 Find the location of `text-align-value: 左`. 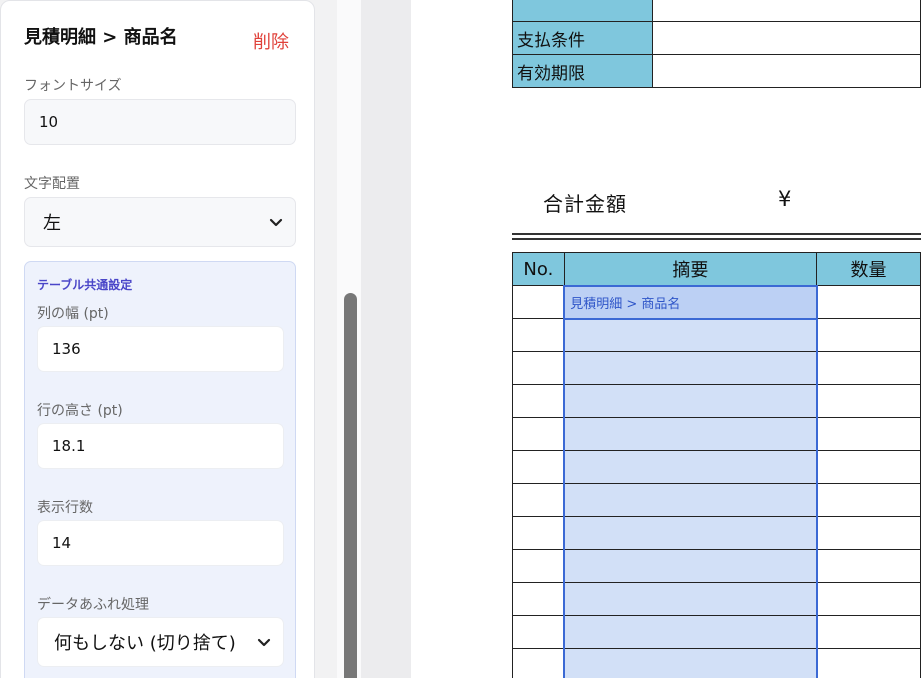

text-align-value: 左 is located at coordinates (52, 223).